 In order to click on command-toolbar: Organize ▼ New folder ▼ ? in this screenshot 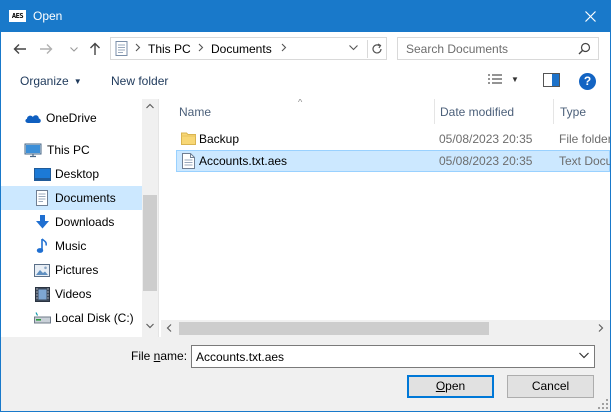, I will do `click(305, 82)`.